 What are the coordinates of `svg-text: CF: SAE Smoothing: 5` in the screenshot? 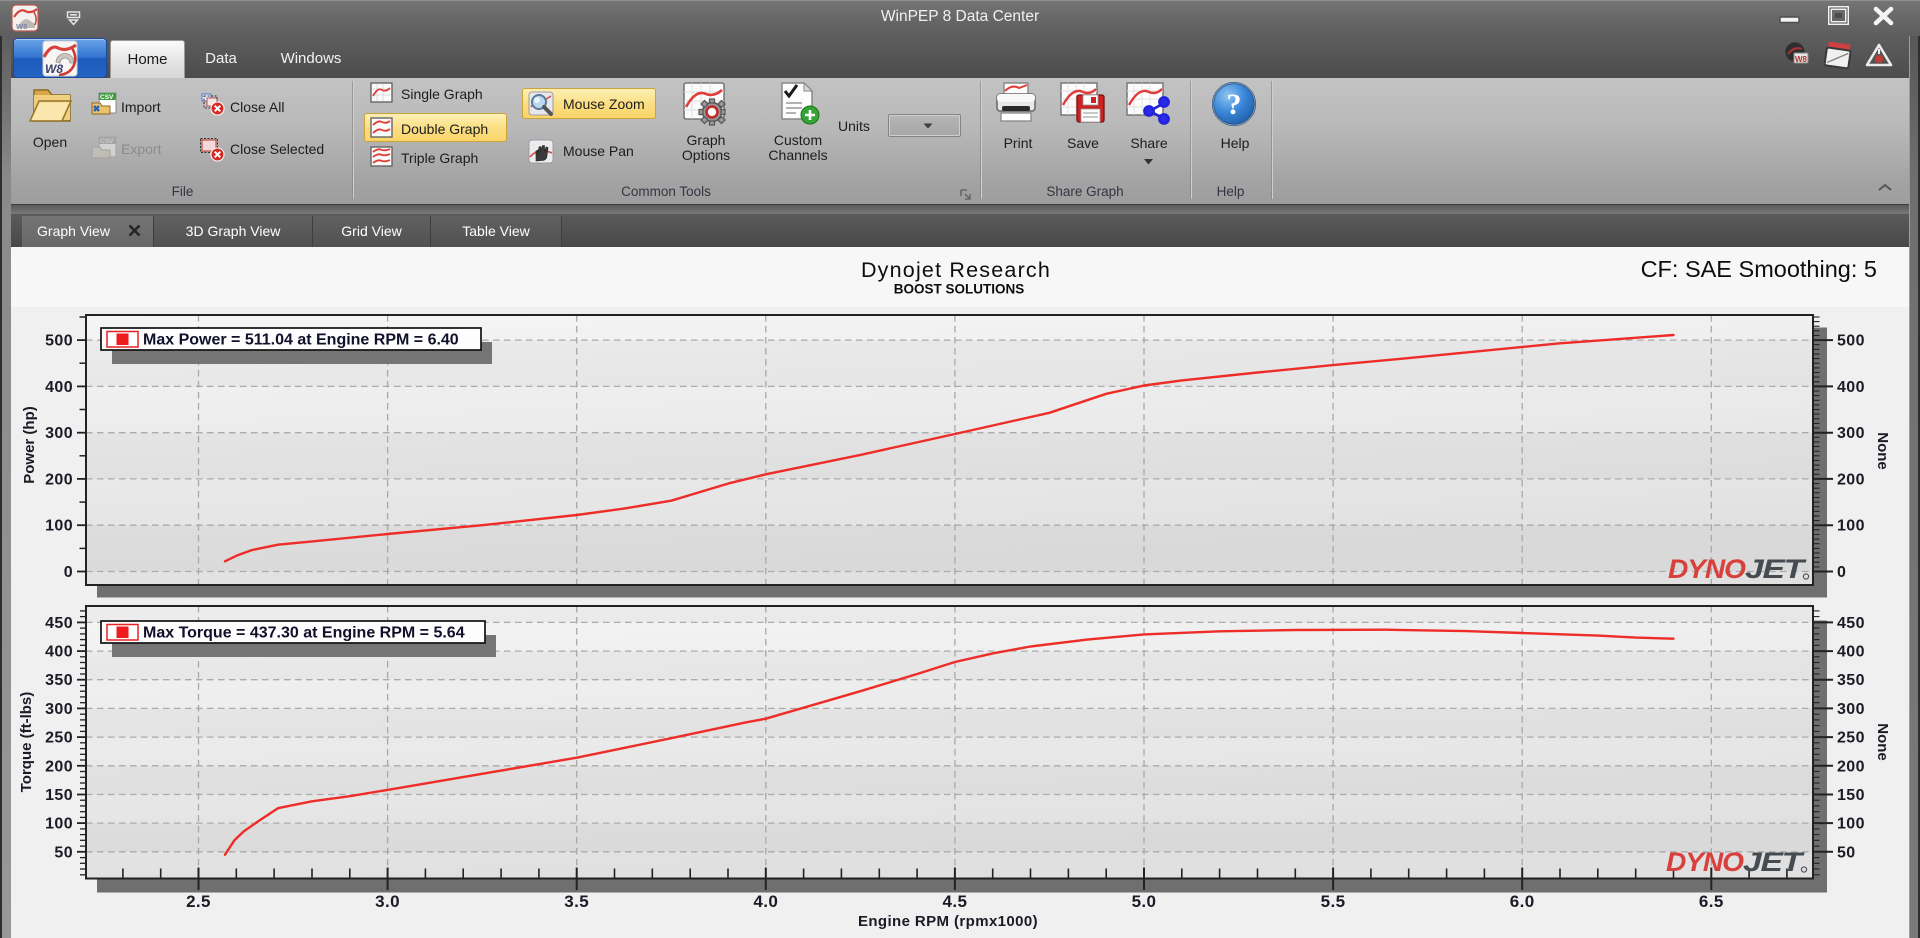 It's located at (1759, 269).